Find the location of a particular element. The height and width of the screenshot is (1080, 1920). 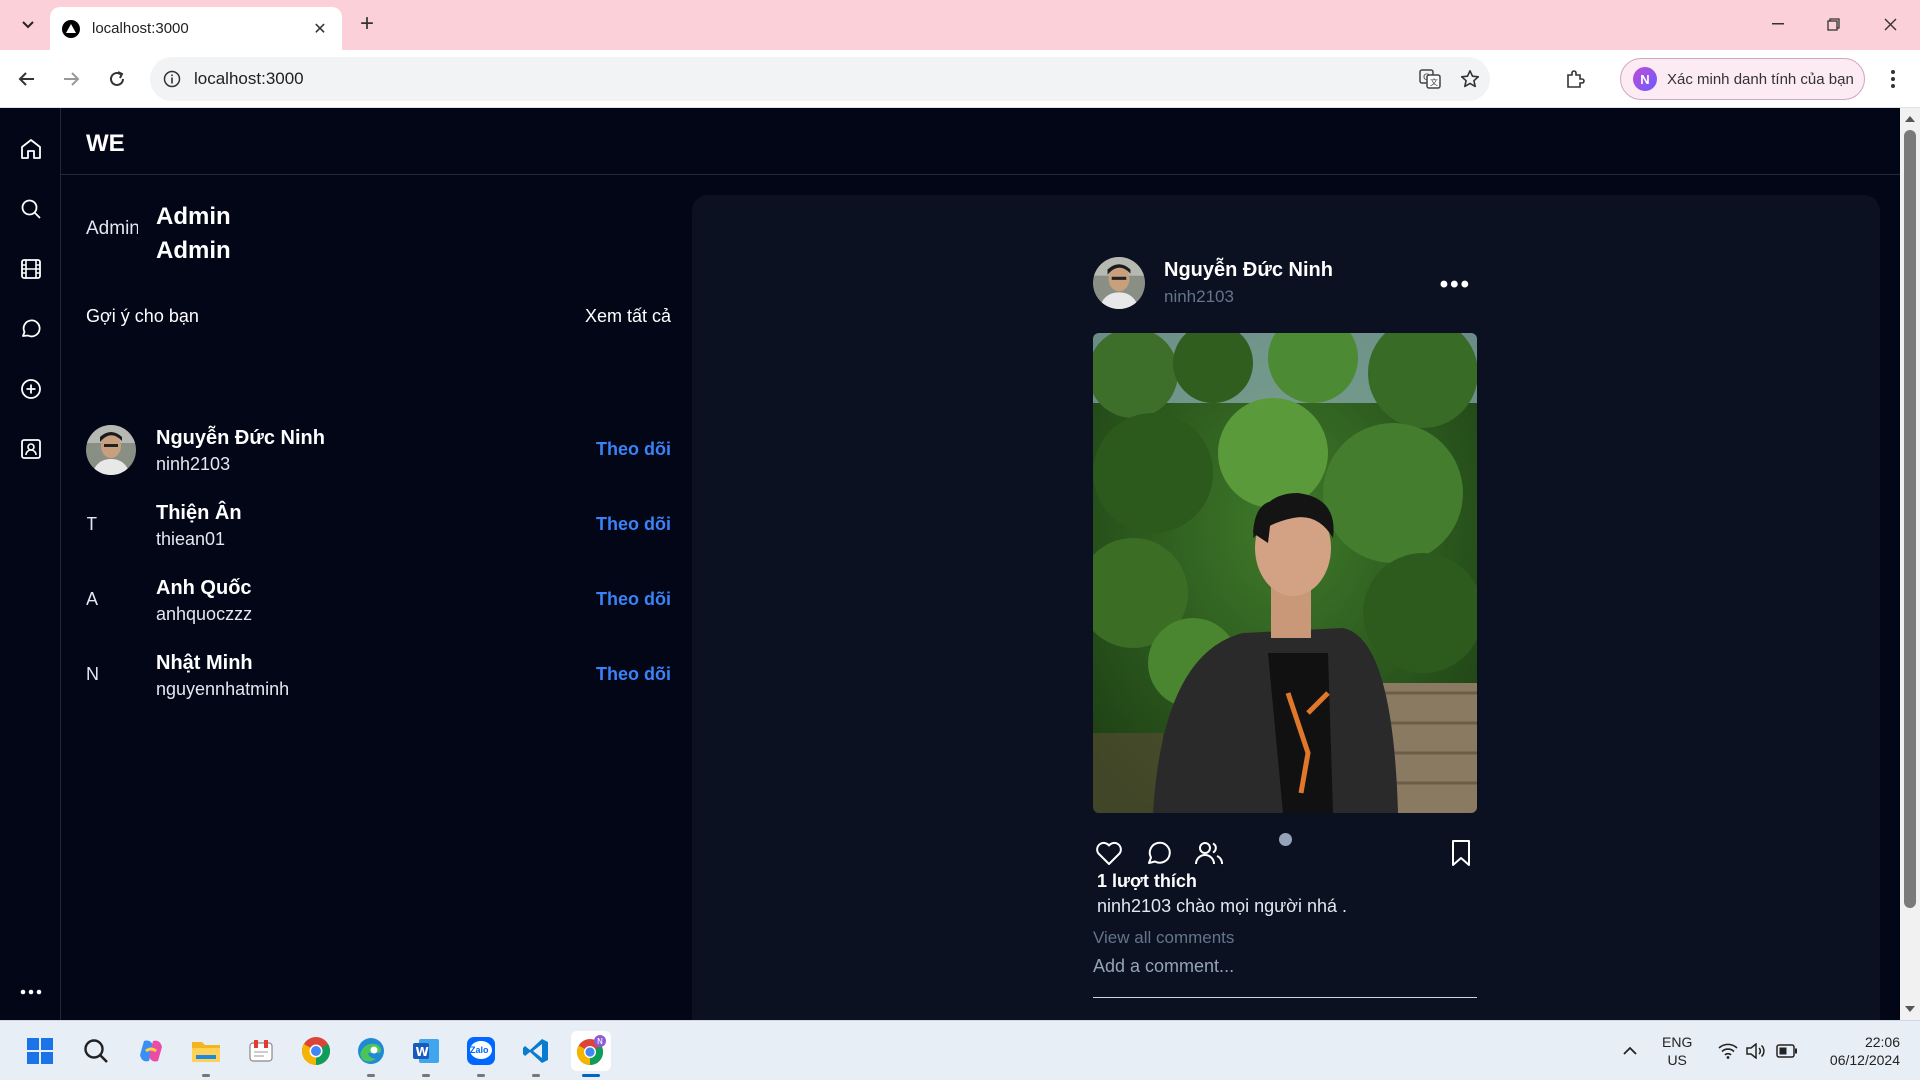

view-comments-link: View all comments is located at coordinates (1163, 938).